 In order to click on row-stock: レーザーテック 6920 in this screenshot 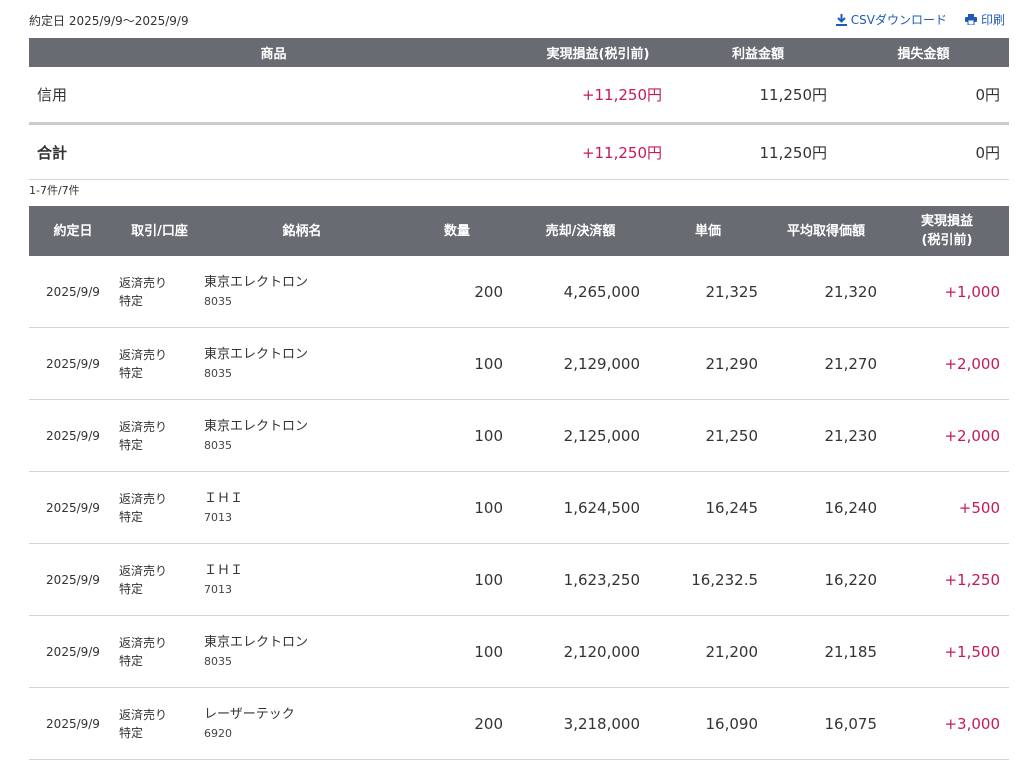, I will do `click(302, 723)`.